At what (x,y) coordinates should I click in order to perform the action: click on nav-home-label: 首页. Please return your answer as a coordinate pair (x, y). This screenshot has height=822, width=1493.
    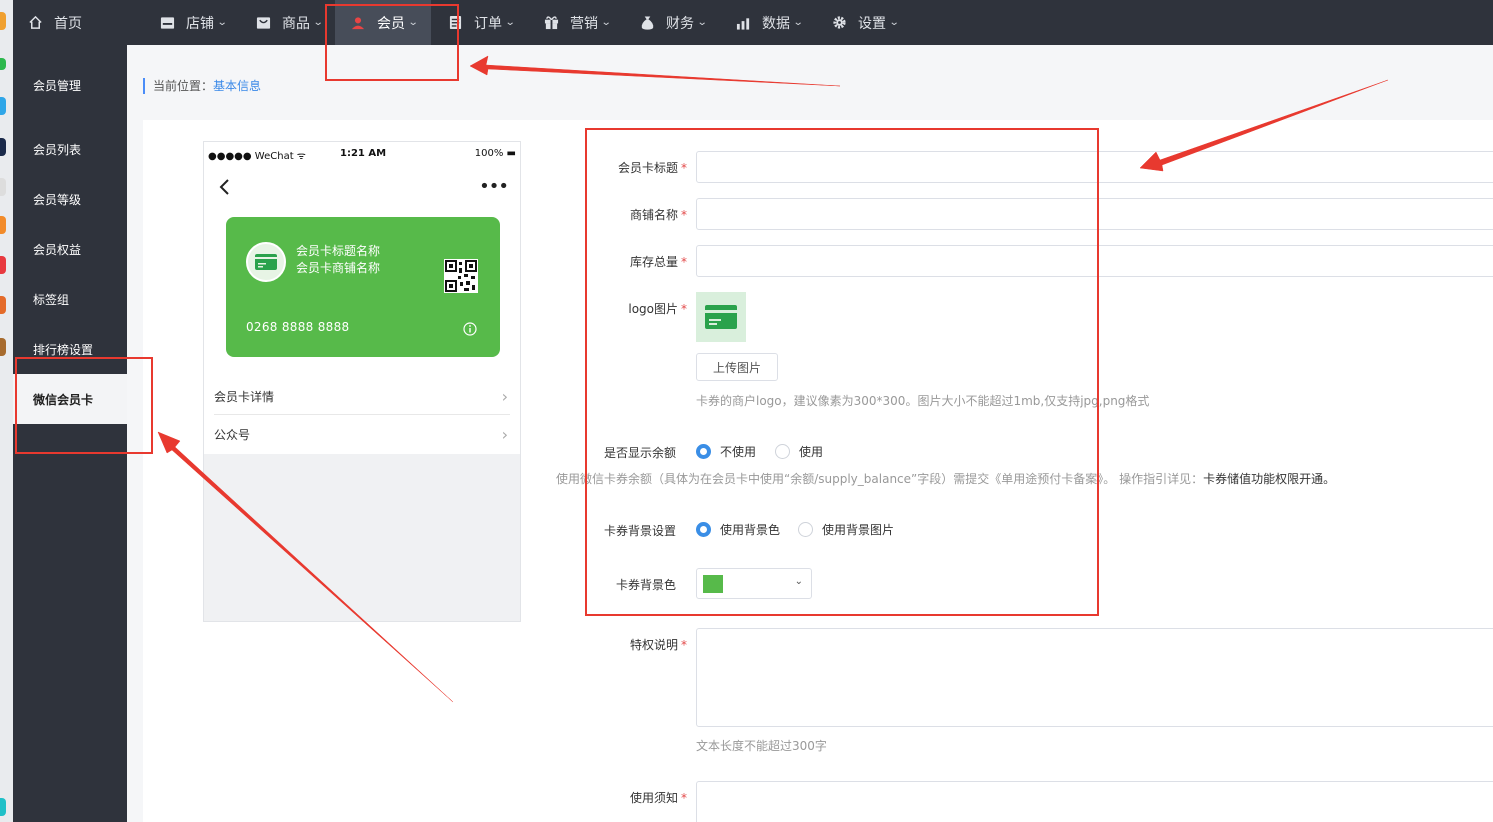
    Looking at the image, I should click on (68, 23).